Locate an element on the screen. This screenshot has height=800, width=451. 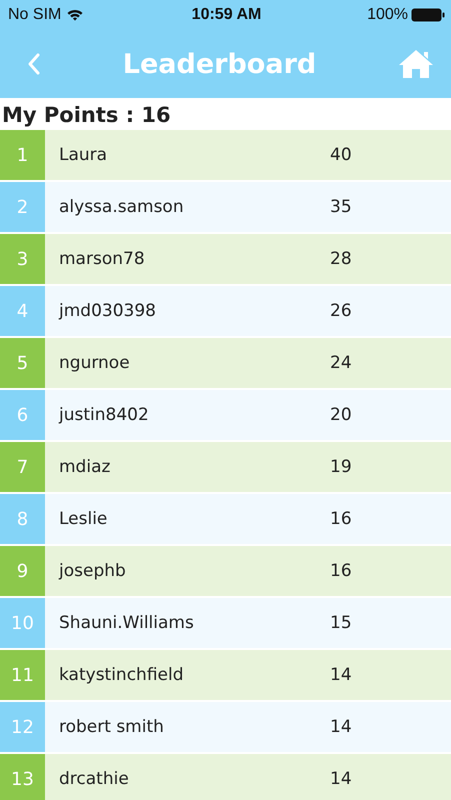
name-cell-text: mdiaz is located at coordinates (85, 467).